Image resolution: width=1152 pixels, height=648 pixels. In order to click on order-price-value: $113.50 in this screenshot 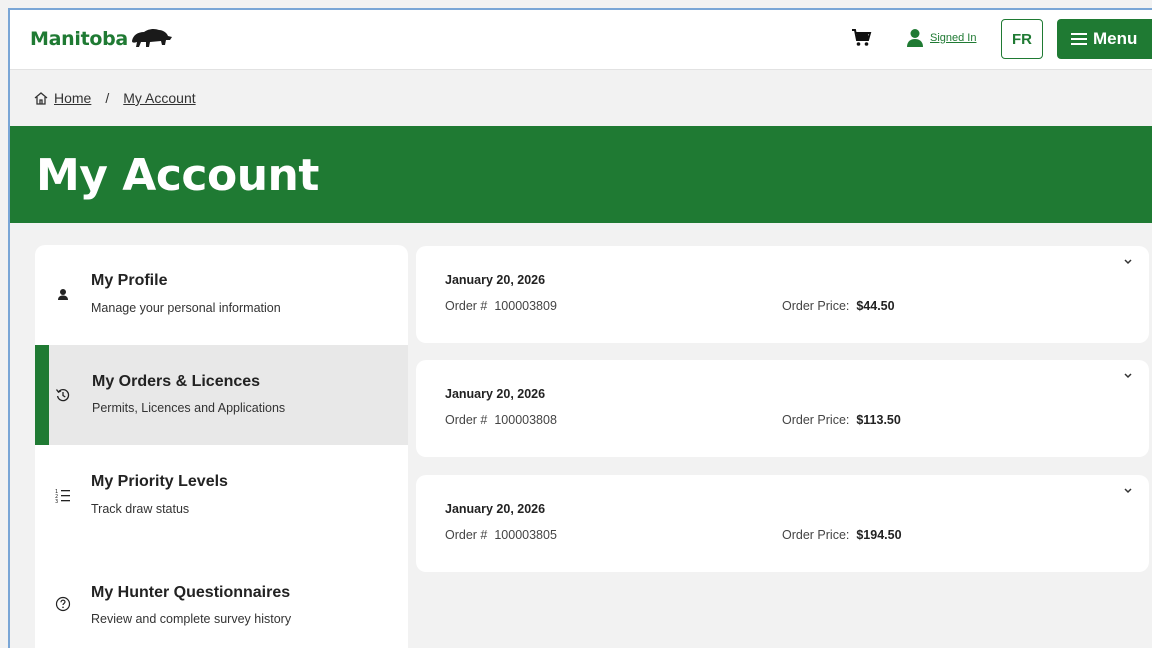, I will do `click(878, 420)`.